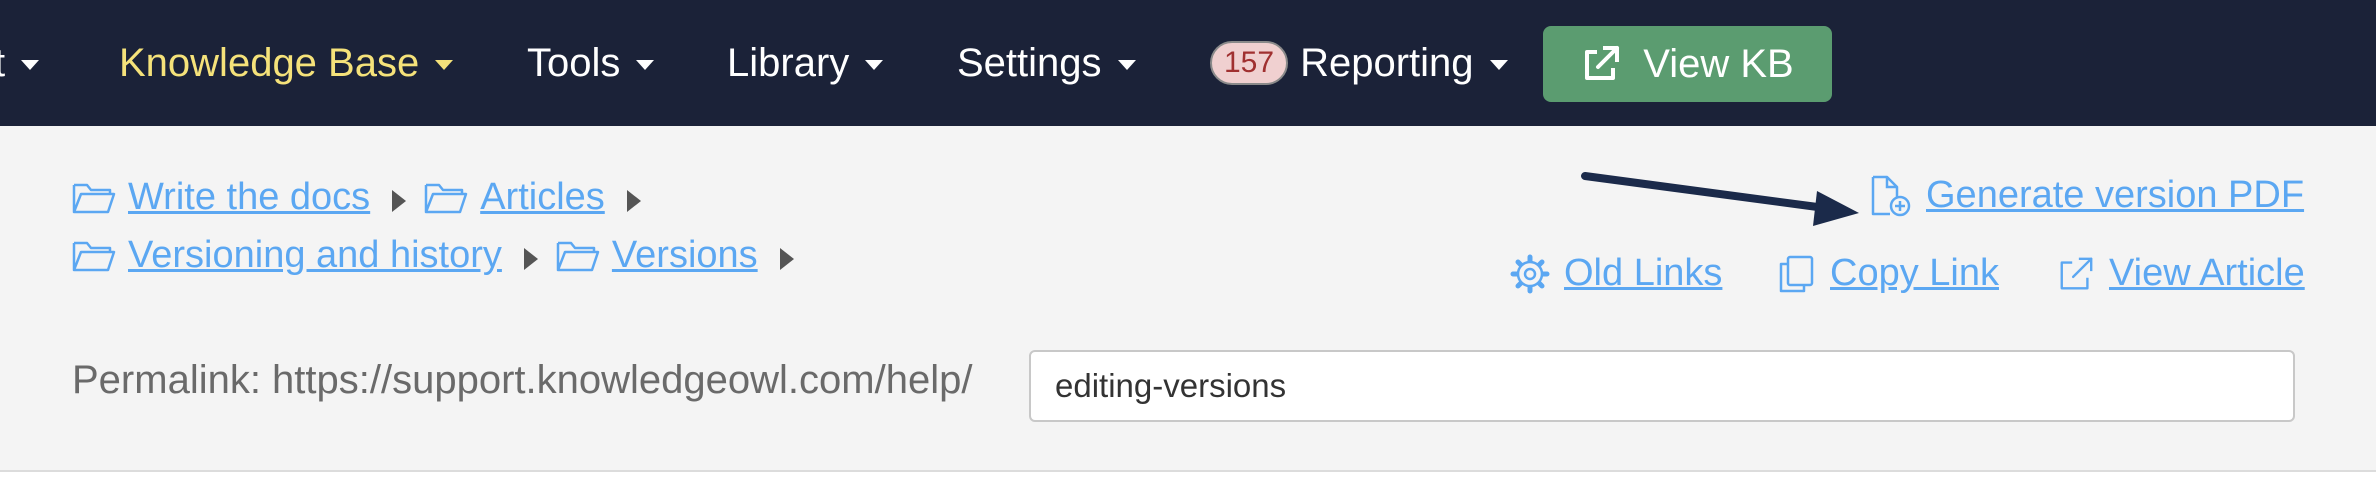 The width and height of the screenshot is (2376, 502). I want to click on breadcrumb-label: Write the docs, so click(249, 197).